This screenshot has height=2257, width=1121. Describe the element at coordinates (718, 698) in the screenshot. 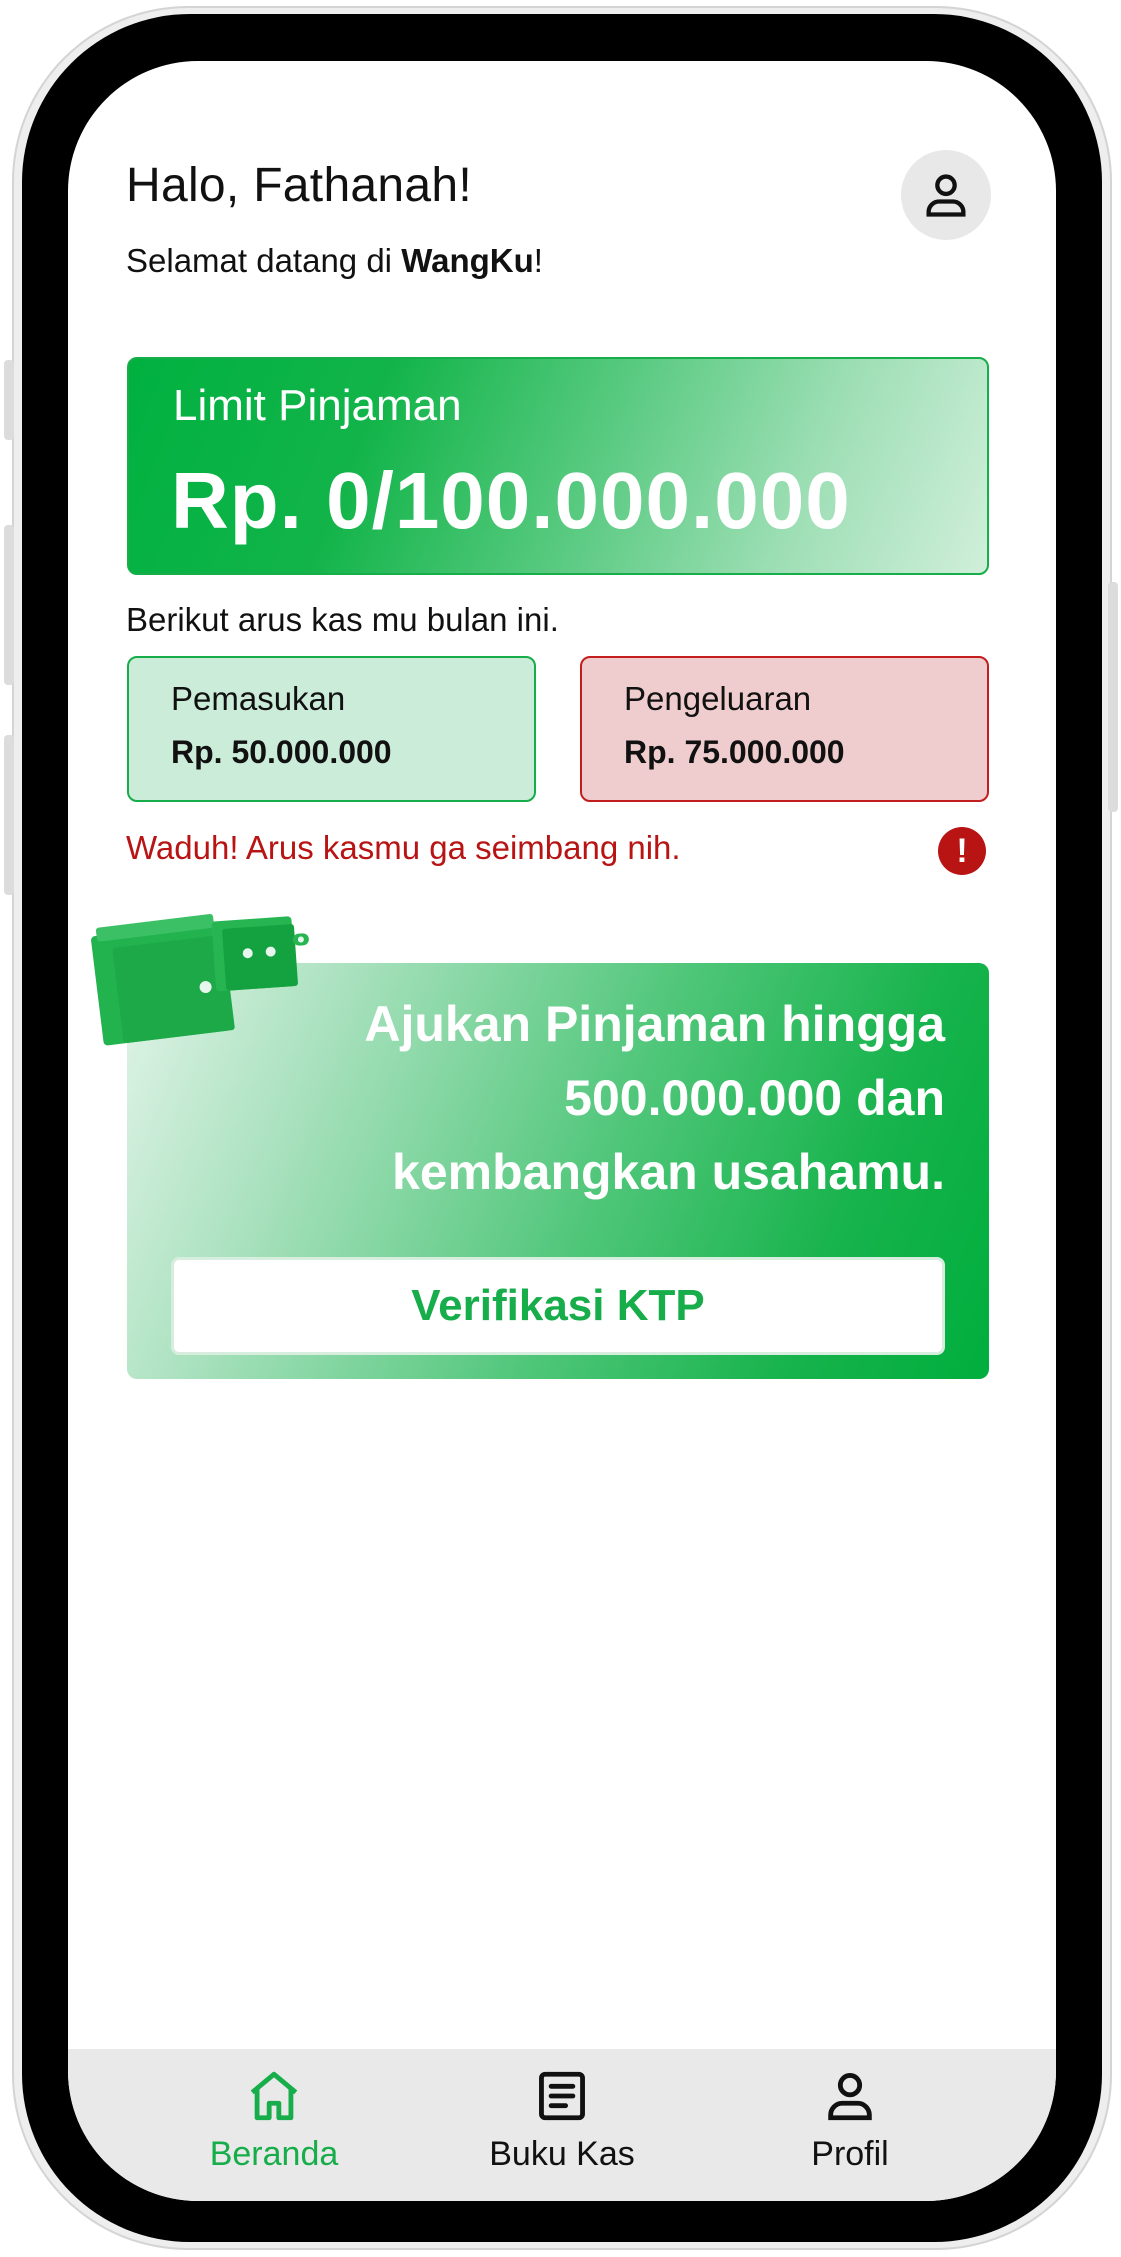

I see `expense-label: Pengeluaran` at that location.